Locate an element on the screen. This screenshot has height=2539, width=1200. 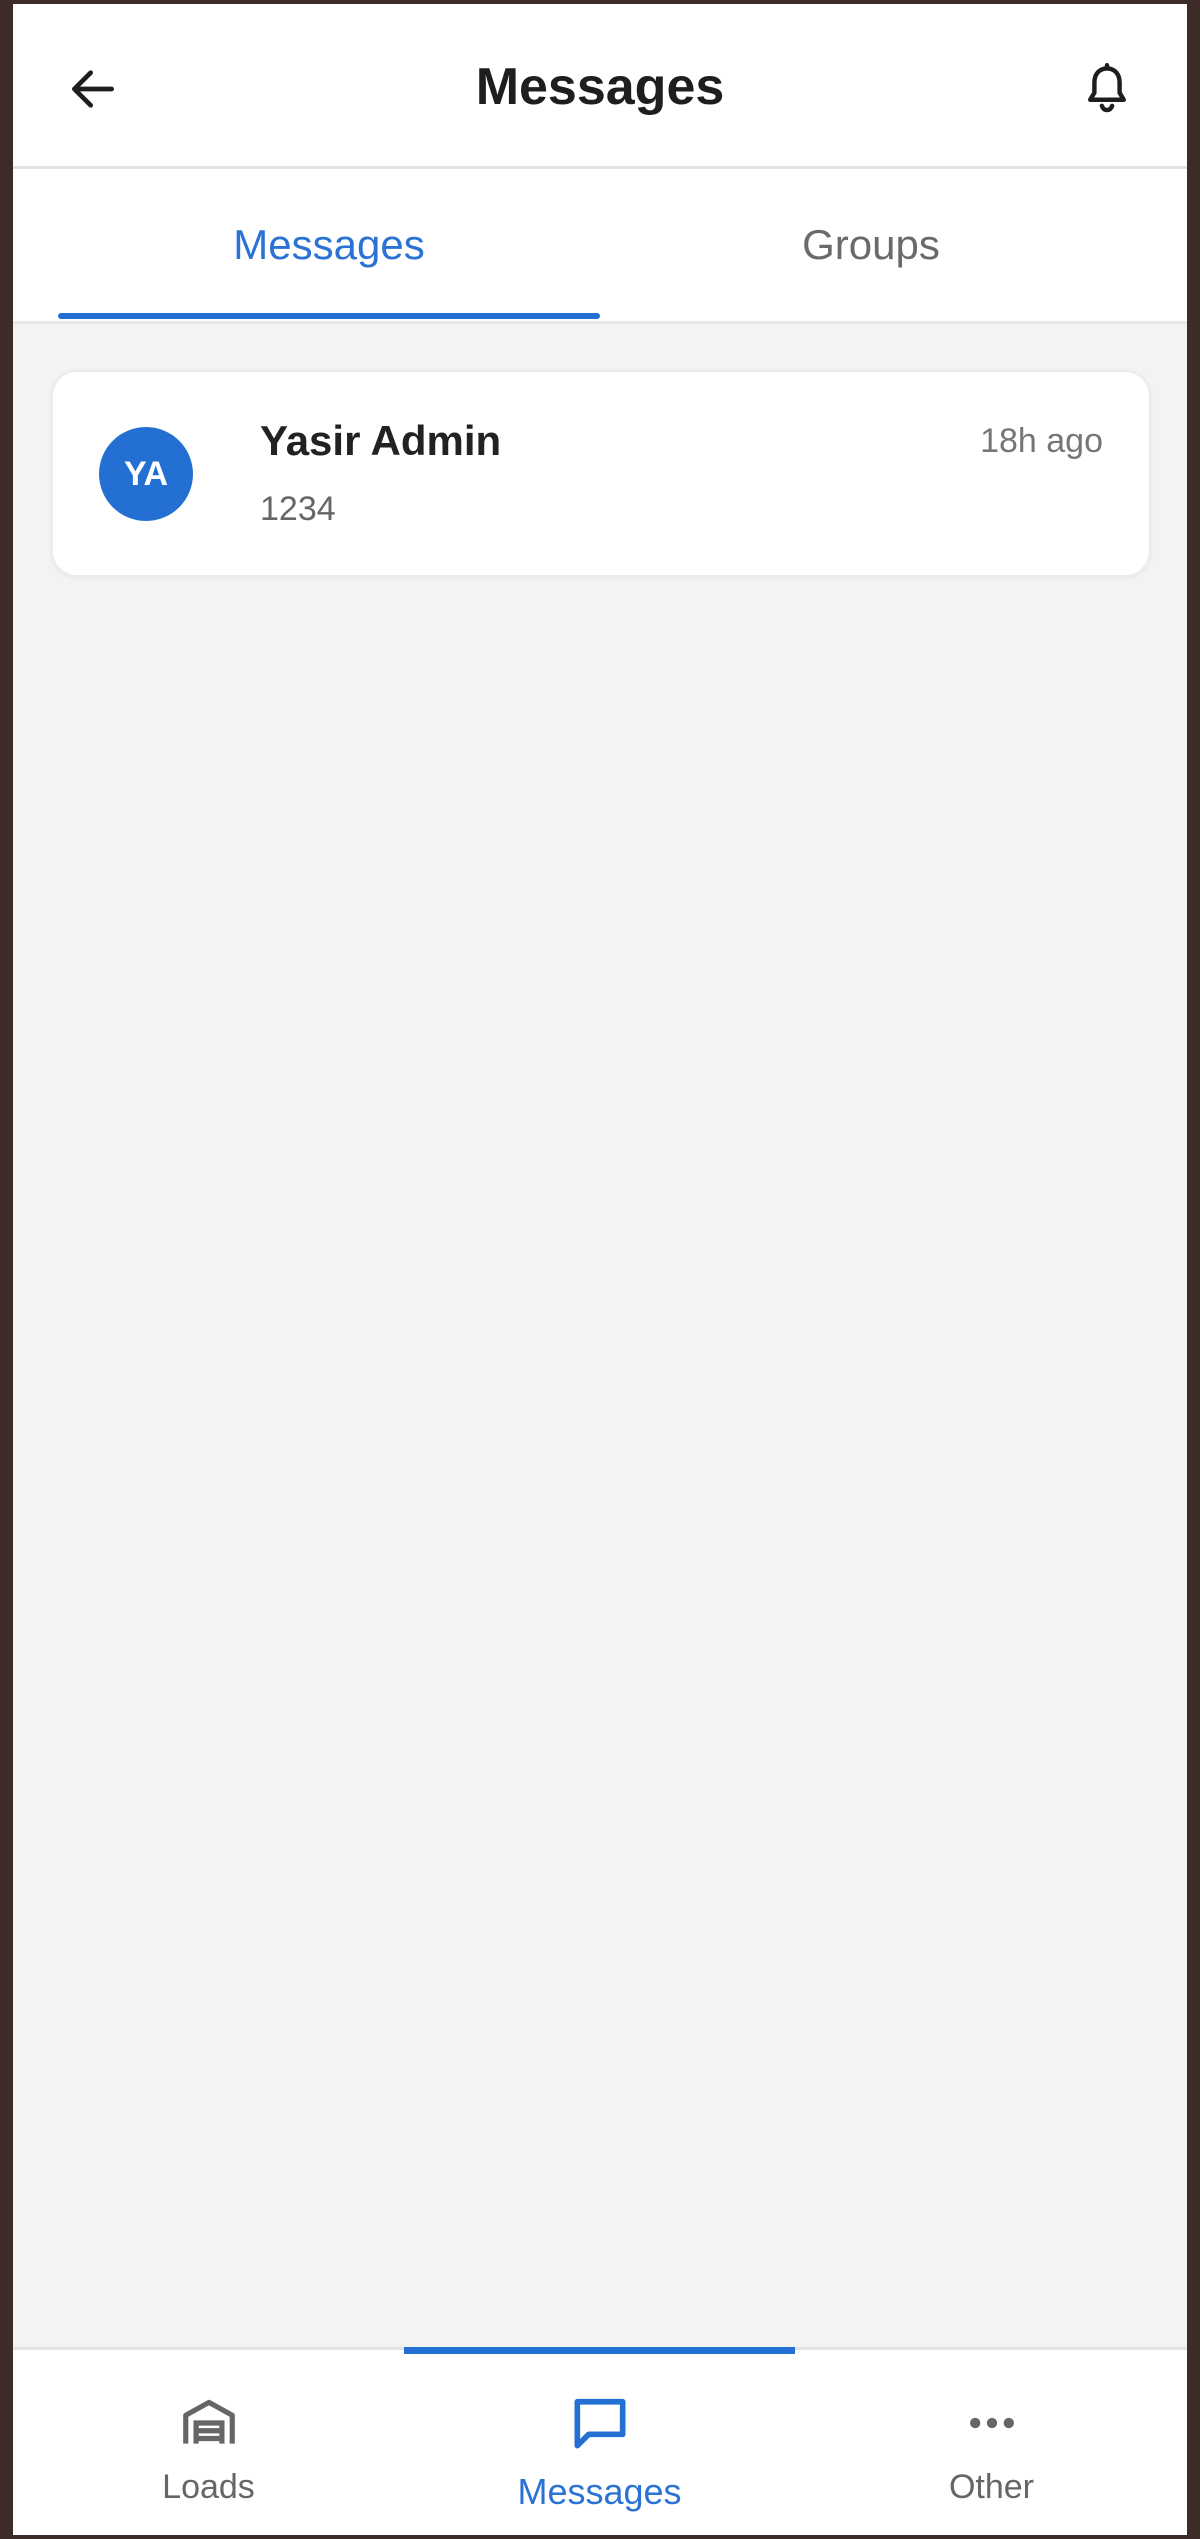
nav-item-other: Other is located at coordinates (991, 2442).